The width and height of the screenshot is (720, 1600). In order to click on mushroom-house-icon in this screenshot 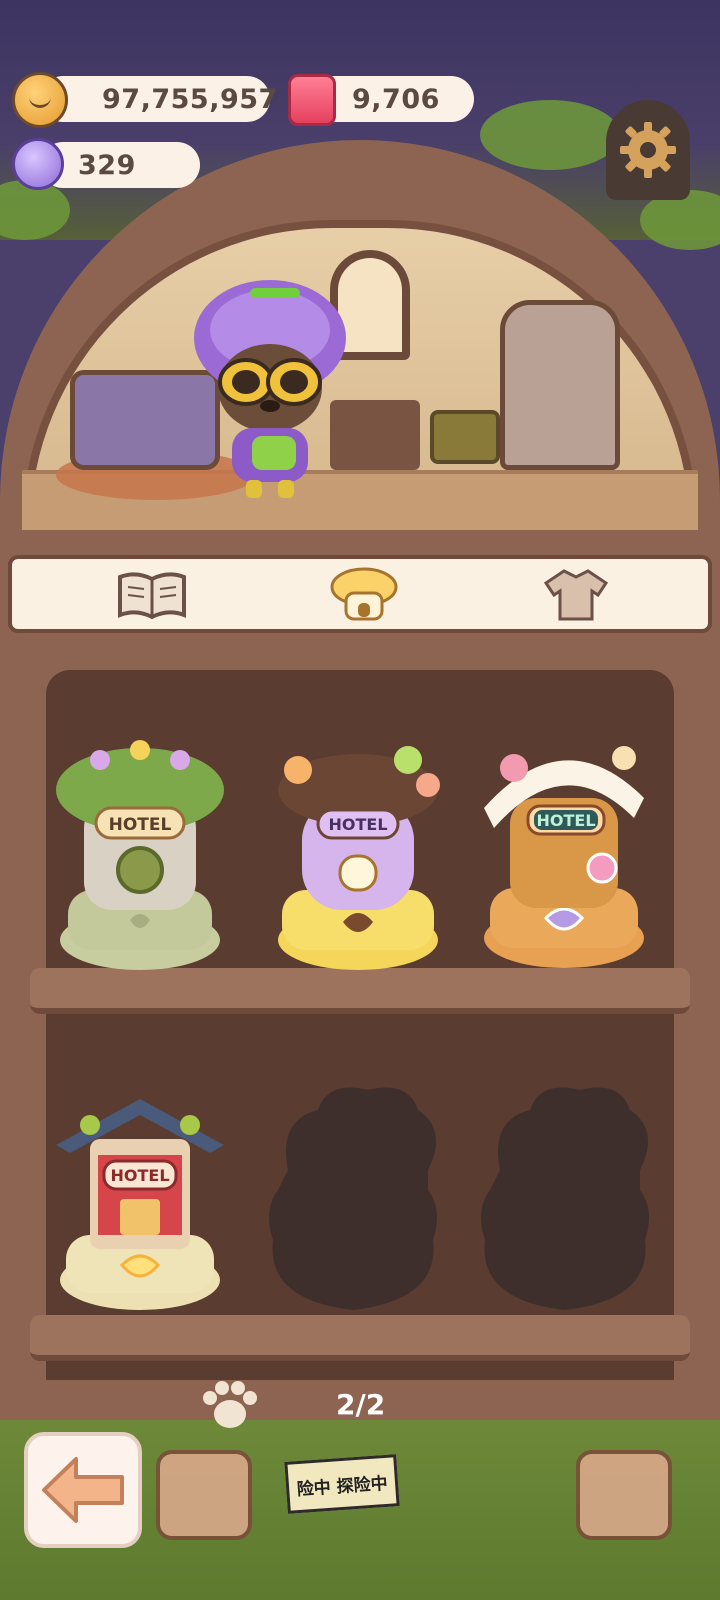, I will do `click(364, 594)`.